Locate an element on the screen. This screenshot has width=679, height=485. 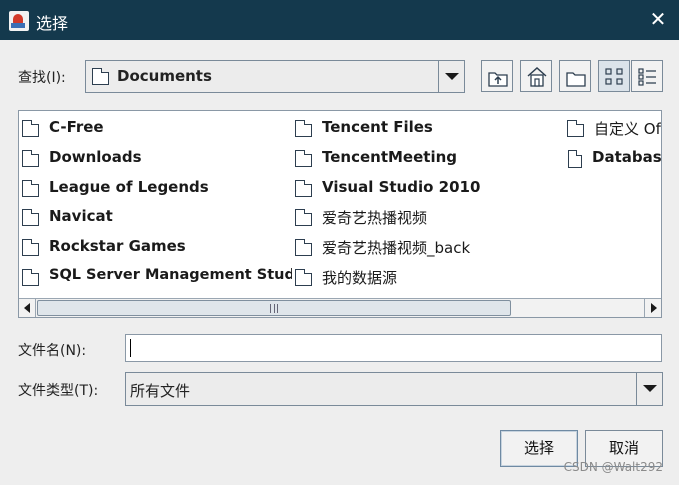
file-name-input is located at coordinates (393, 348).